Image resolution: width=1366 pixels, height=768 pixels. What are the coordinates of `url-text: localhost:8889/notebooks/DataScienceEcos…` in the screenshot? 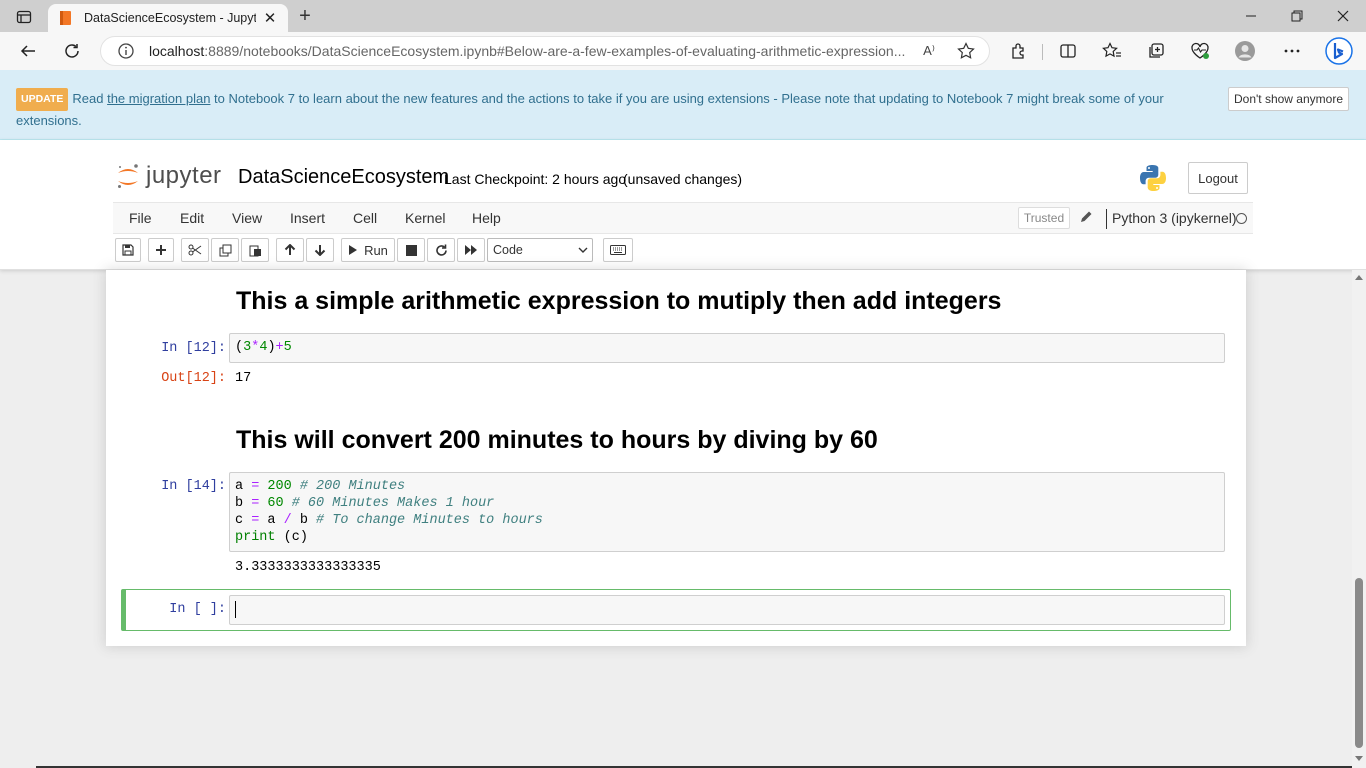 It's located at (527, 51).